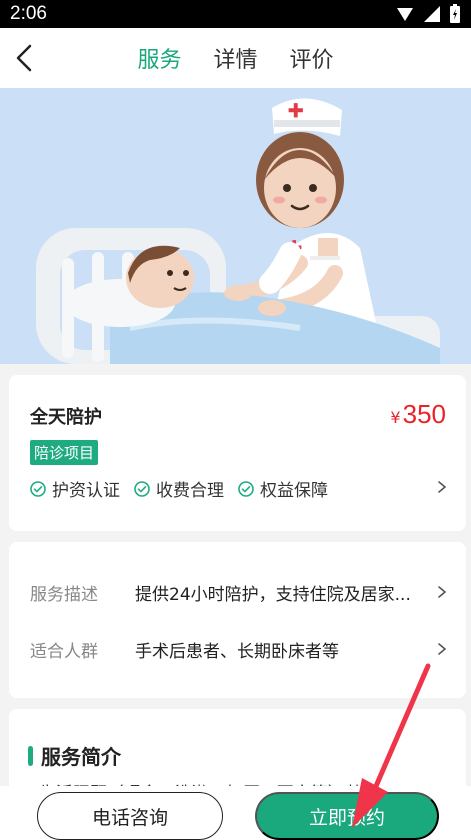 The image size is (471, 840). Describe the element at coordinates (405, 14) in the screenshot. I see `signal-icon` at that location.